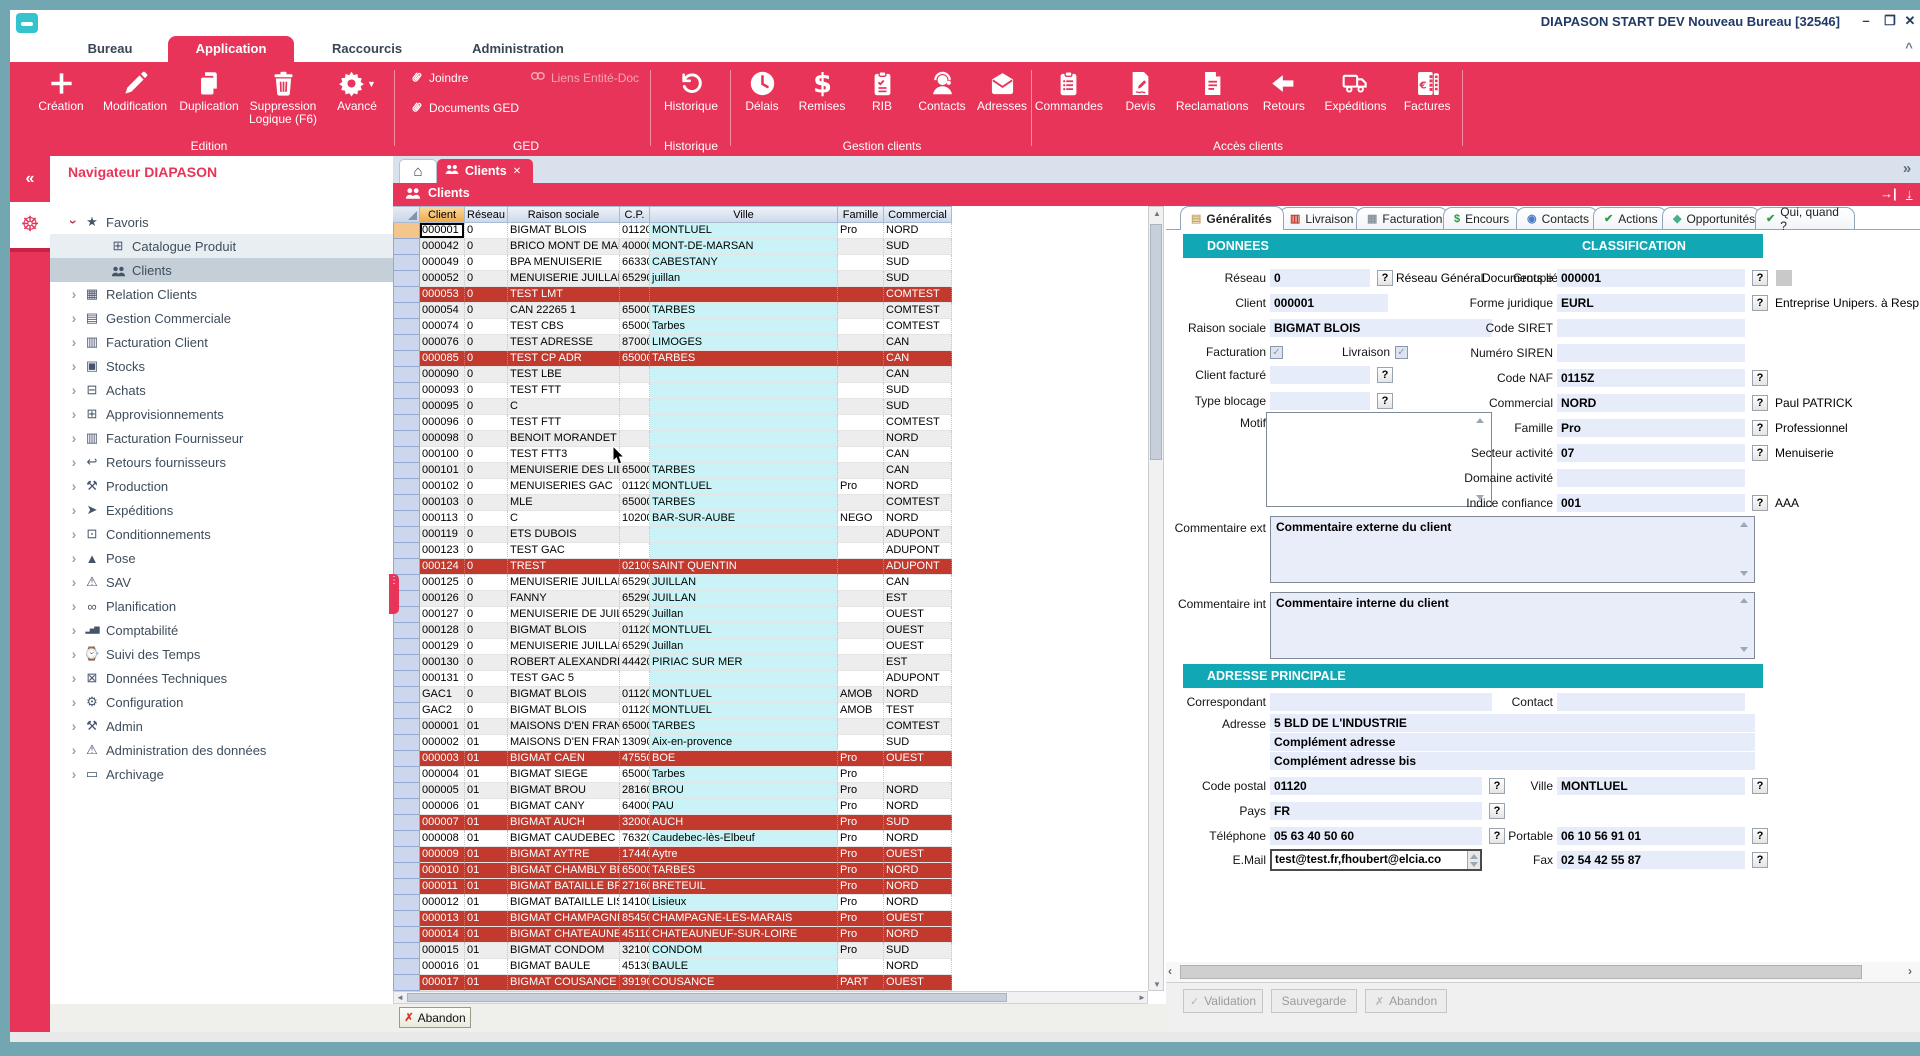 This screenshot has width=1920, height=1056. Describe the element at coordinates (418, 171) in the screenshot. I see `home-tab: ⌂` at that location.